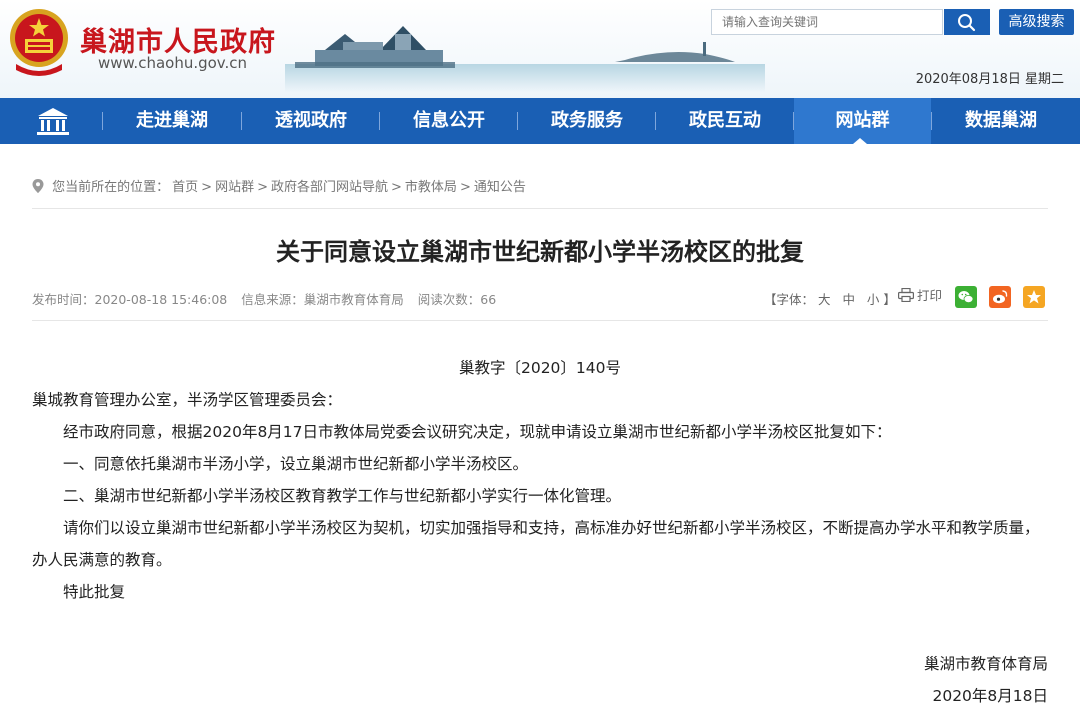 Image resolution: width=1080 pixels, height=710 pixels. Describe the element at coordinates (525, 59) in the screenshot. I see `header-scenery-image` at that location.